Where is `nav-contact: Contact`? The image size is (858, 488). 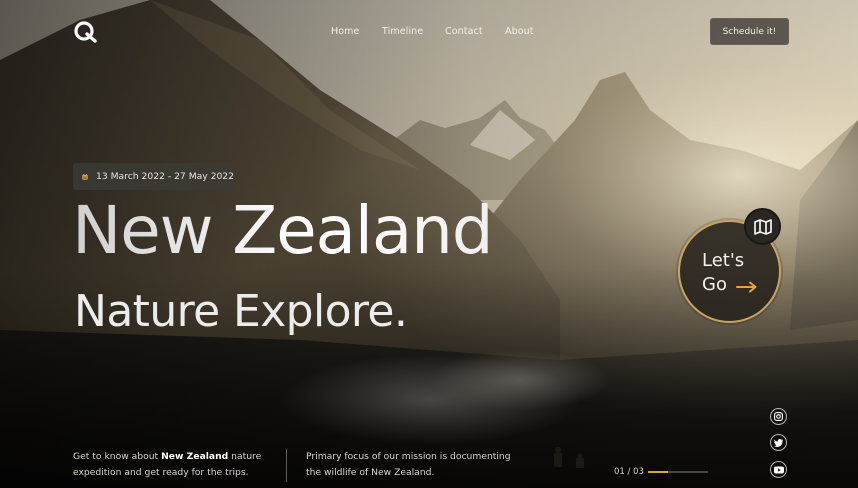
nav-contact: Contact is located at coordinates (464, 31).